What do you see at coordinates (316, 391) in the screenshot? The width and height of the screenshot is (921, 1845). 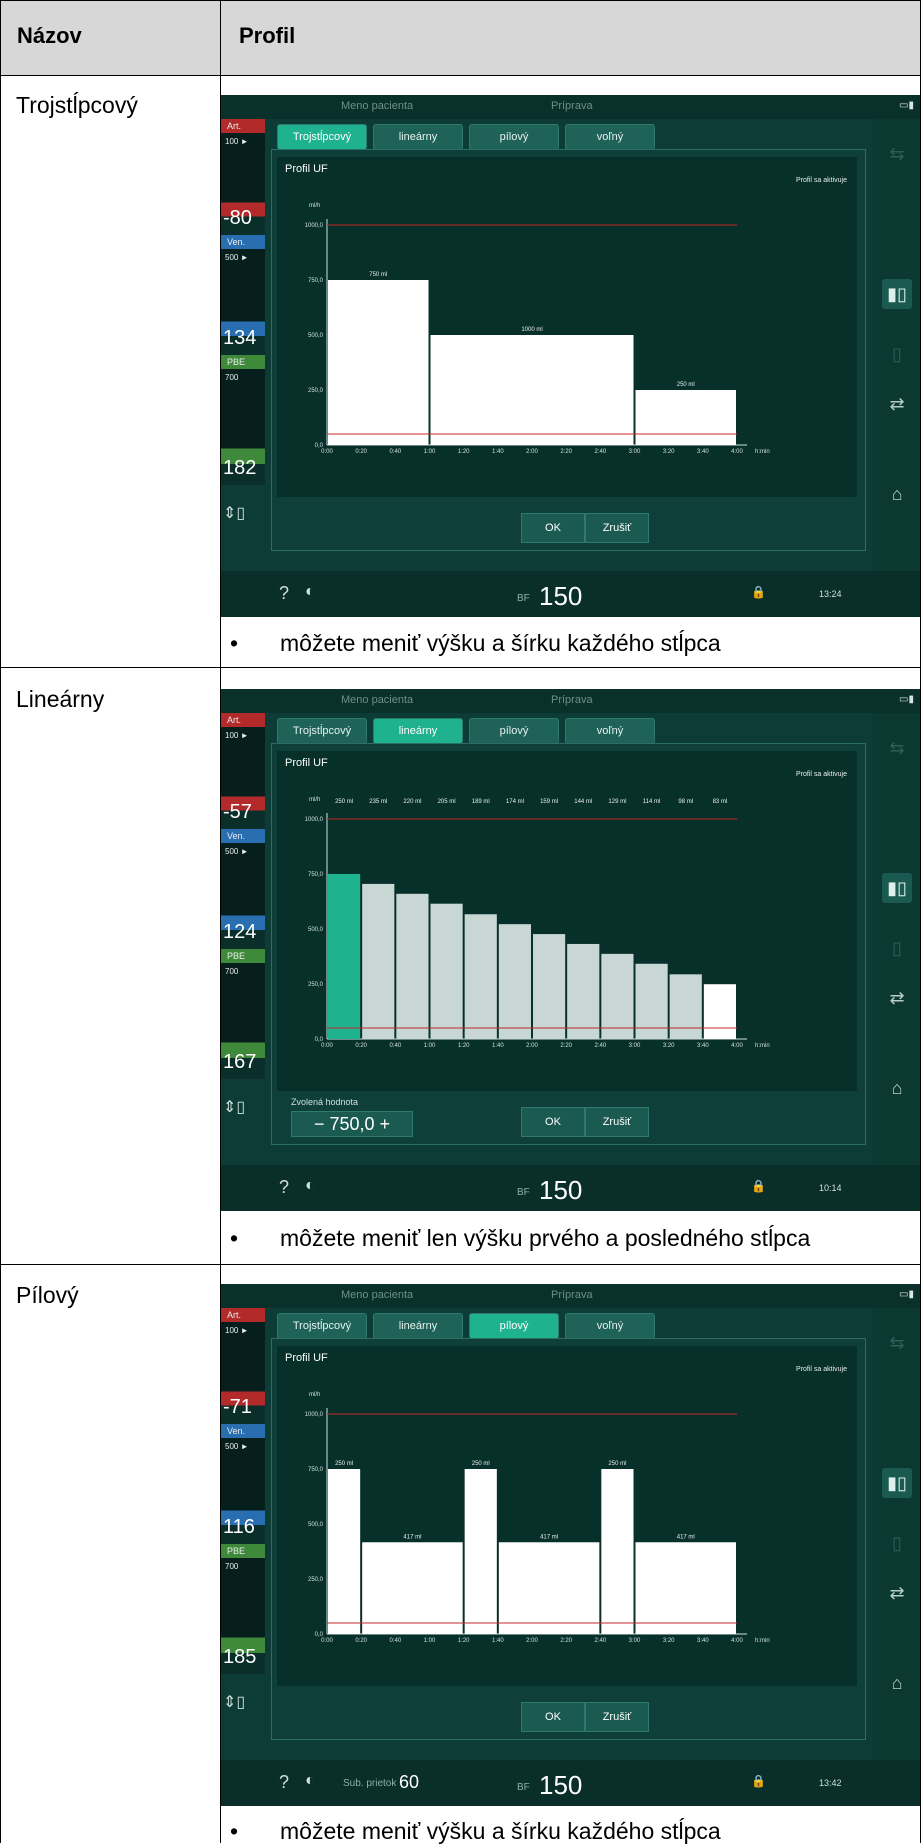 I see `y-tick-label: 250,0` at bounding box center [316, 391].